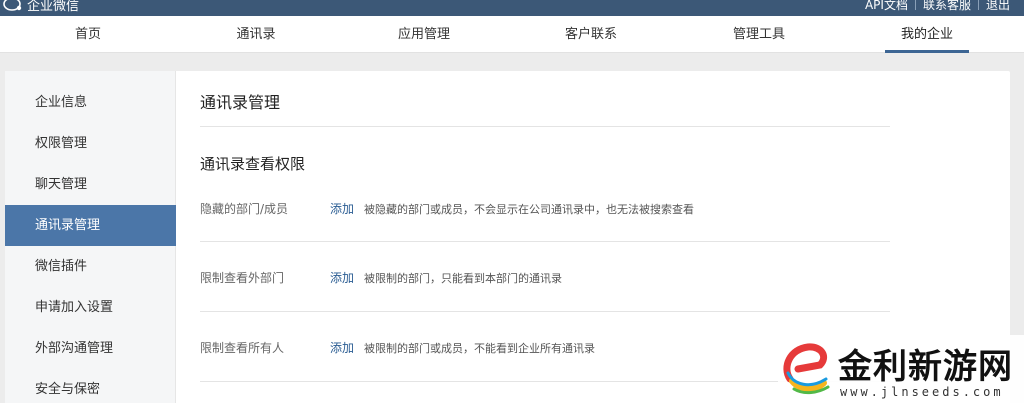 The height and width of the screenshot is (403, 1024). What do you see at coordinates (90, 307) in the screenshot?
I see `sidebar-item-join-settings: 申请加入设置` at bounding box center [90, 307].